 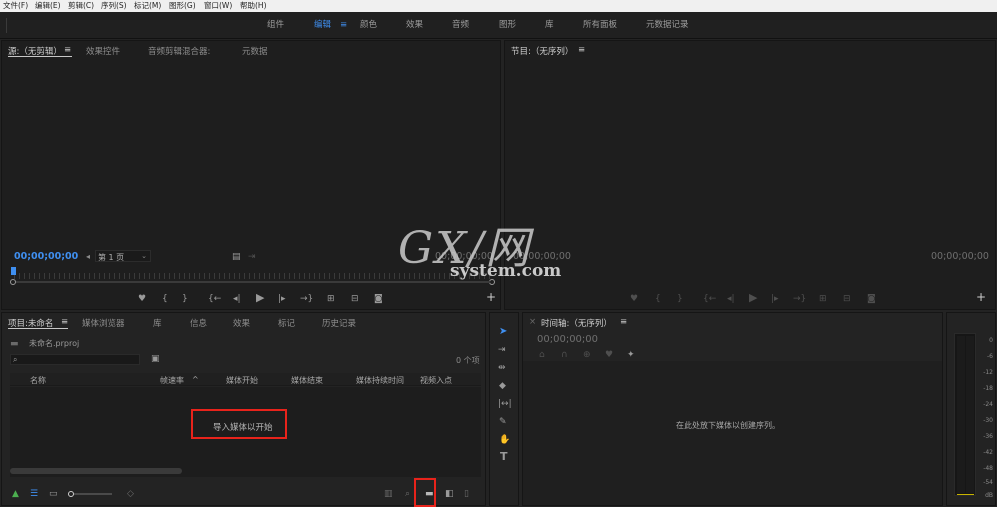 I want to click on page-select: 第 1 页 ⌄, so click(x=123, y=256).